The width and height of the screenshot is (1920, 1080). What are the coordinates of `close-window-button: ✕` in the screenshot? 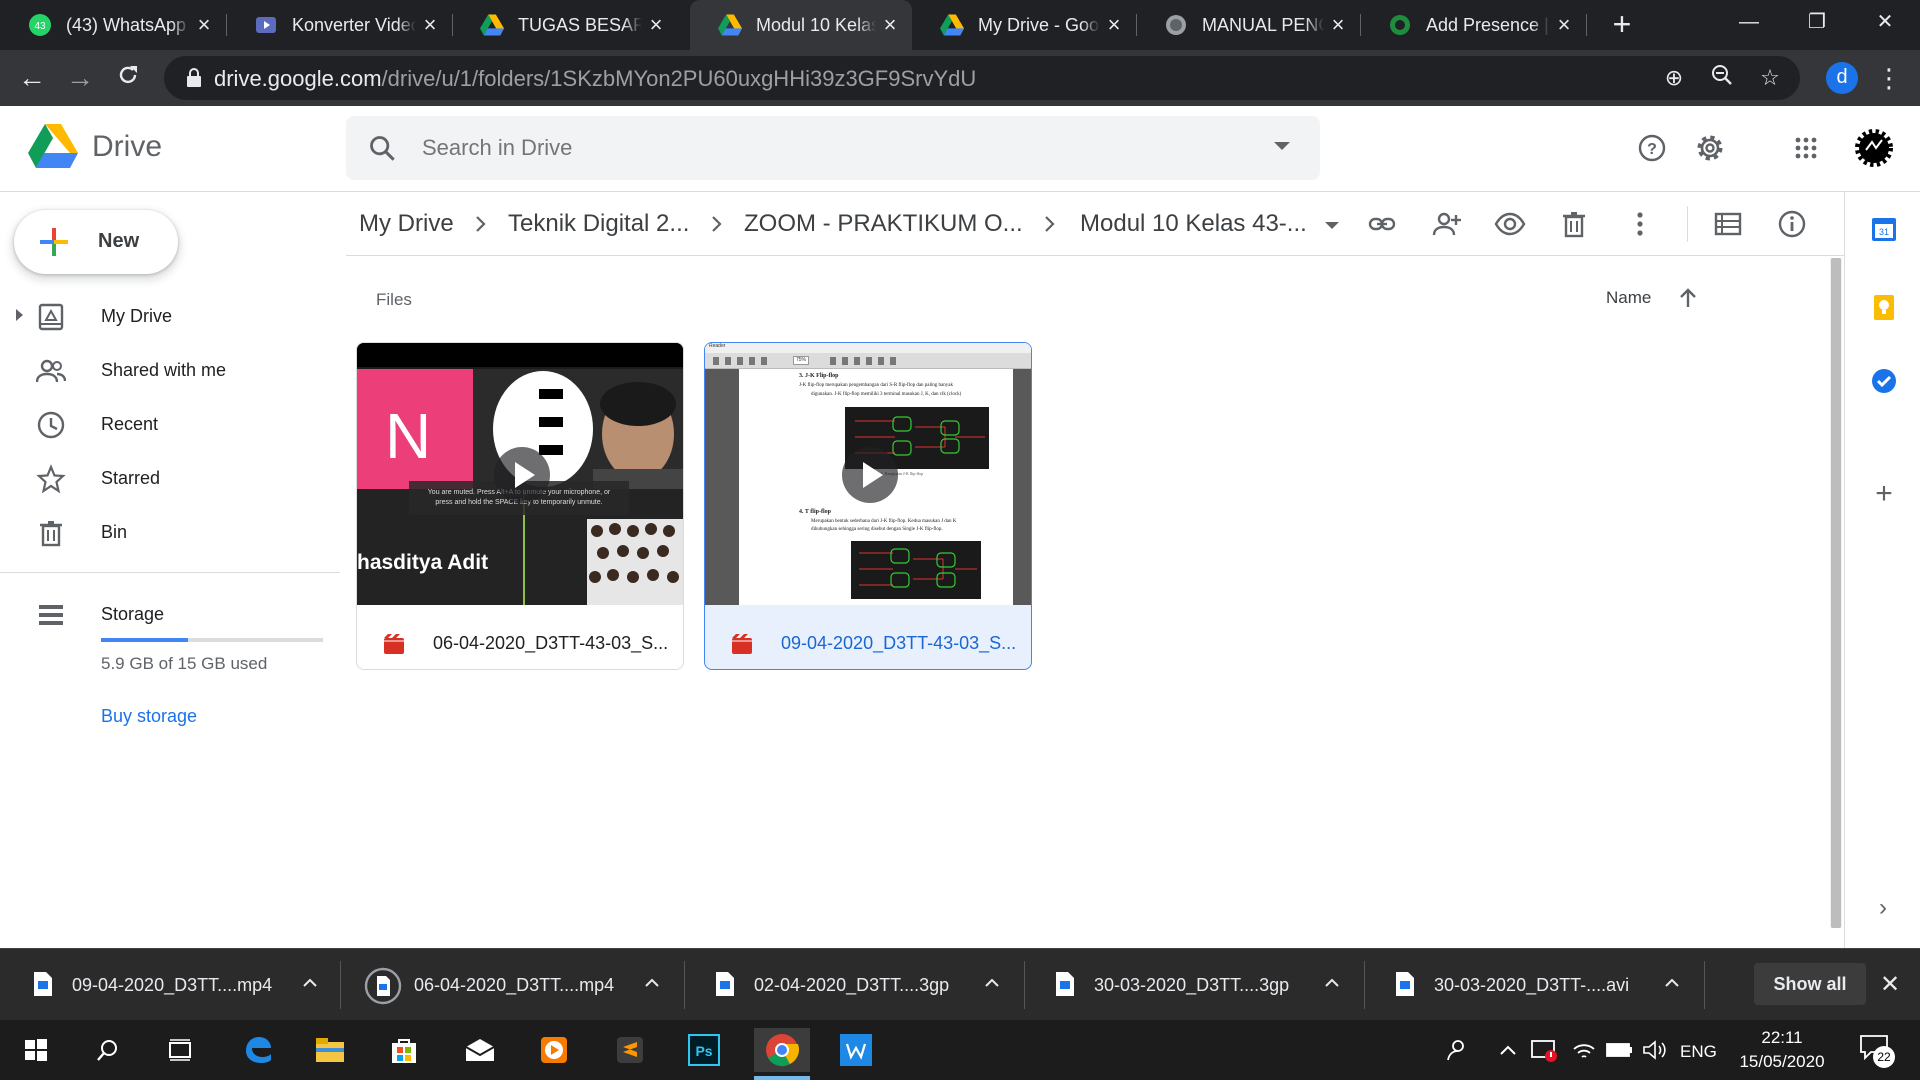 It's located at (1885, 22).